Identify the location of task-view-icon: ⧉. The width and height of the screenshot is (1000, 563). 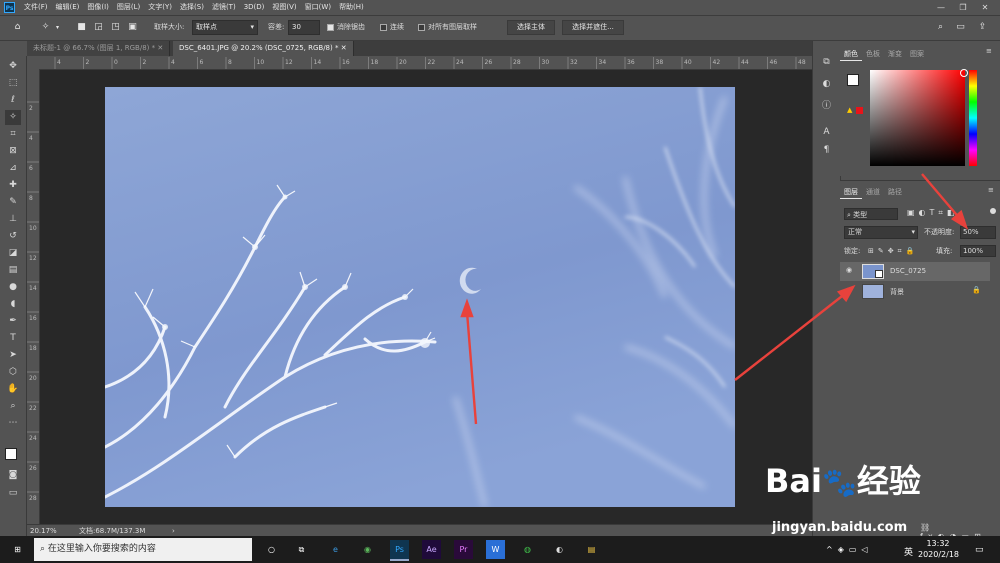
(301, 549).